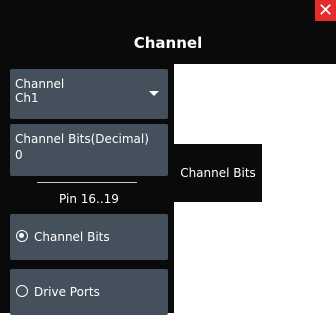 The image size is (336, 315). I want to click on close-icon: ✕, so click(325, 10).